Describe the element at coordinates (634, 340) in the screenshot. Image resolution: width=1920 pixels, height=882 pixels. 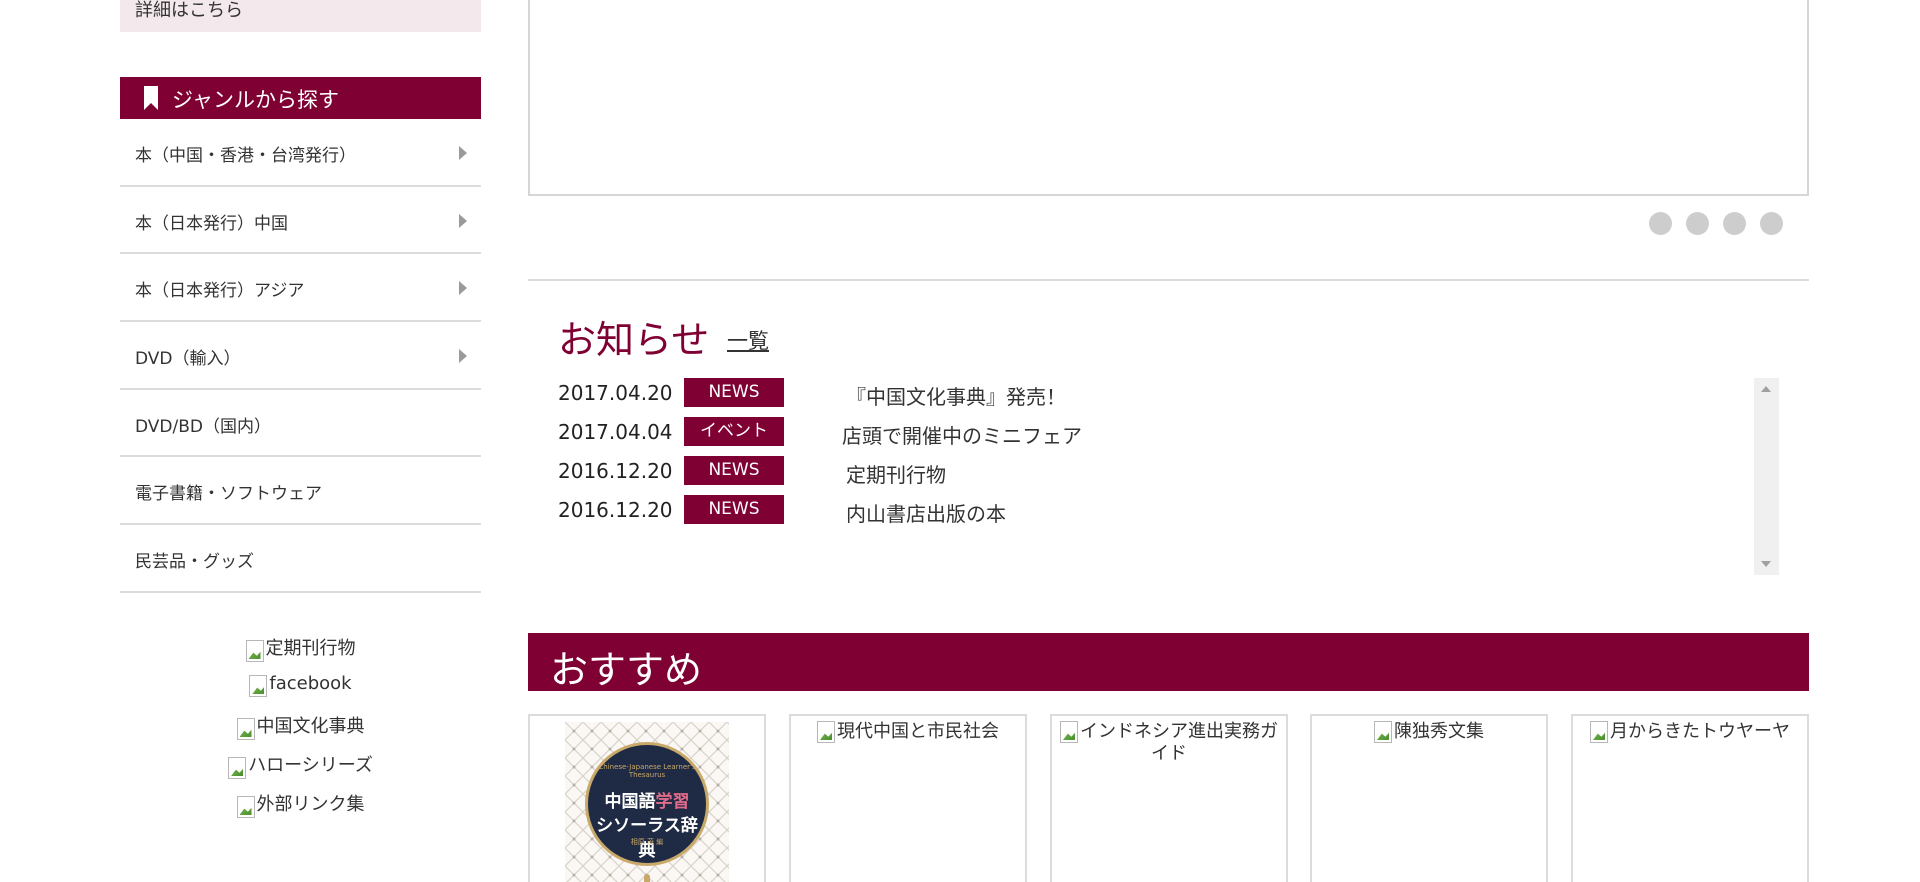
I see `news-title: お知らせ` at that location.